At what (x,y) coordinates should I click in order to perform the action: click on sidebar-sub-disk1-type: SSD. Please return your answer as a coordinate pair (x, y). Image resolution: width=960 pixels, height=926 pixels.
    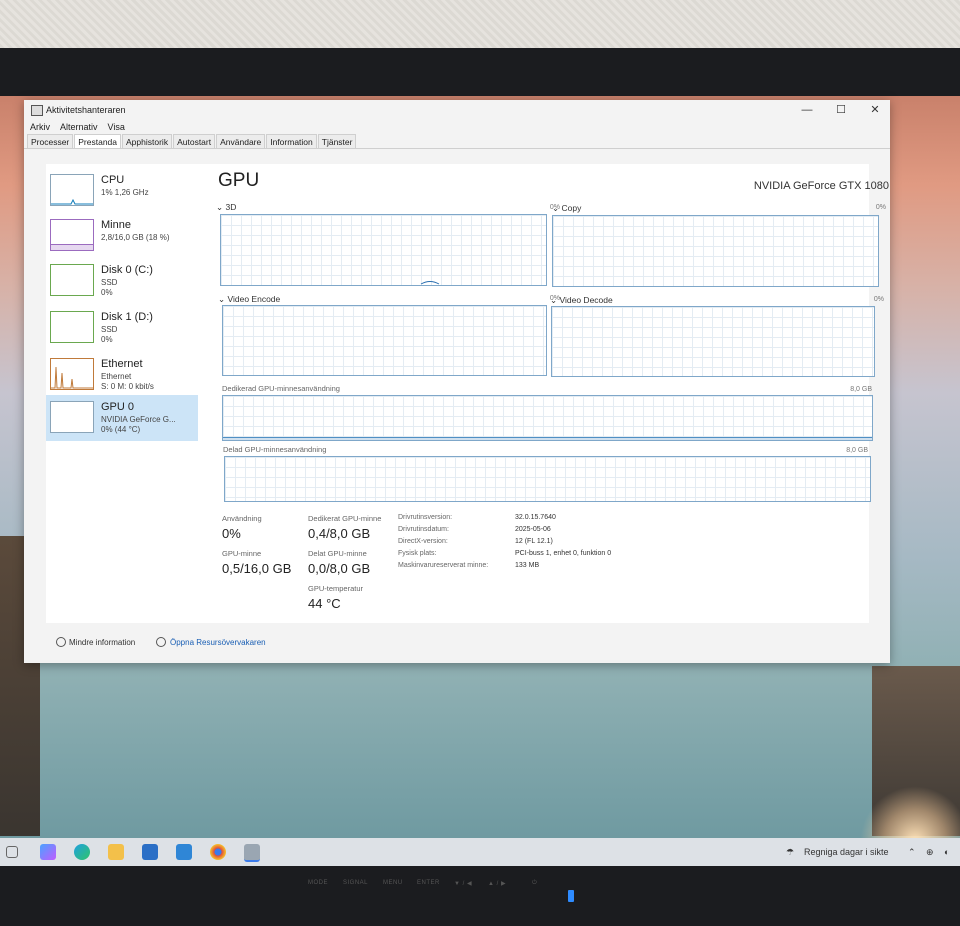
    Looking at the image, I should click on (109, 329).